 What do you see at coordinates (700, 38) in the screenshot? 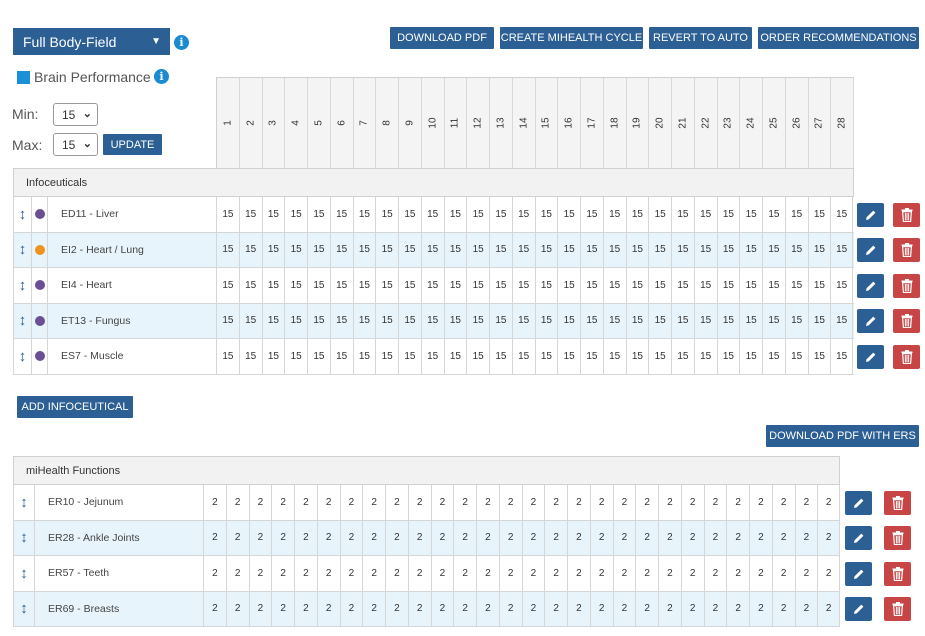
I see `revert-to-auto-button: REVERT TO AUTO` at bounding box center [700, 38].